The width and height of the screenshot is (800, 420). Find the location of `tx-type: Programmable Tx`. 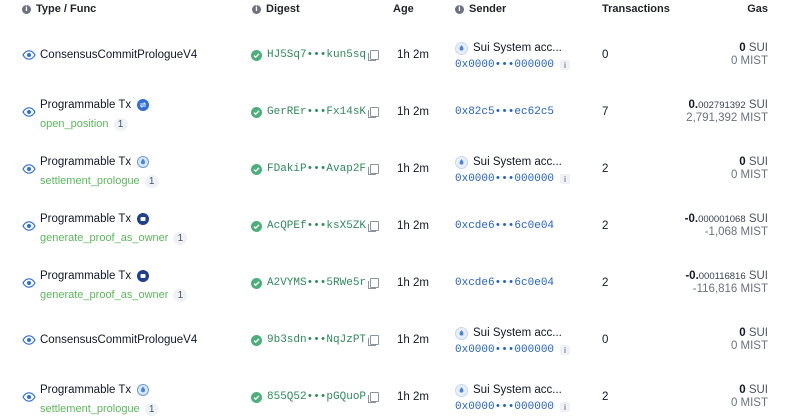

tx-type: Programmable Tx is located at coordinates (95, 162).